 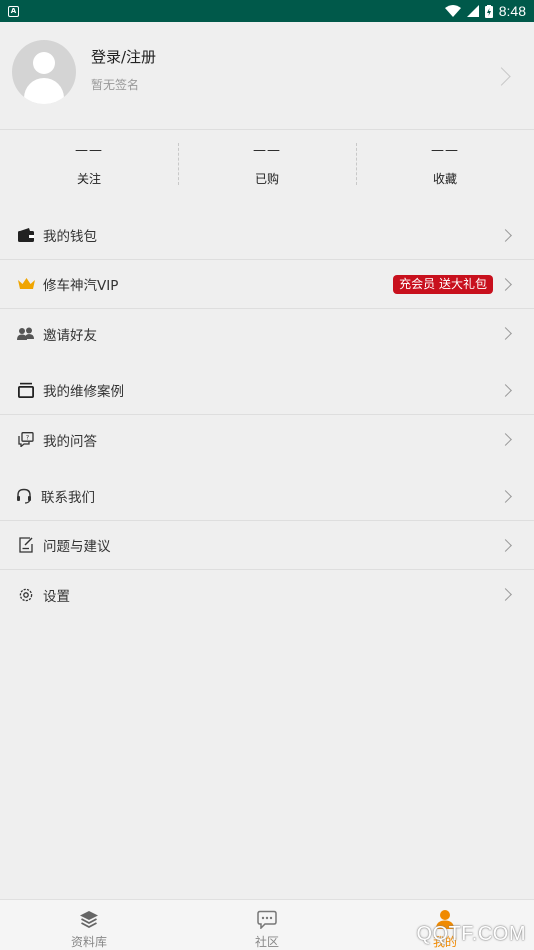 What do you see at coordinates (445, 171) in the screenshot?
I see `stat-favorites: —— 收藏` at bounding box center [445, 171].